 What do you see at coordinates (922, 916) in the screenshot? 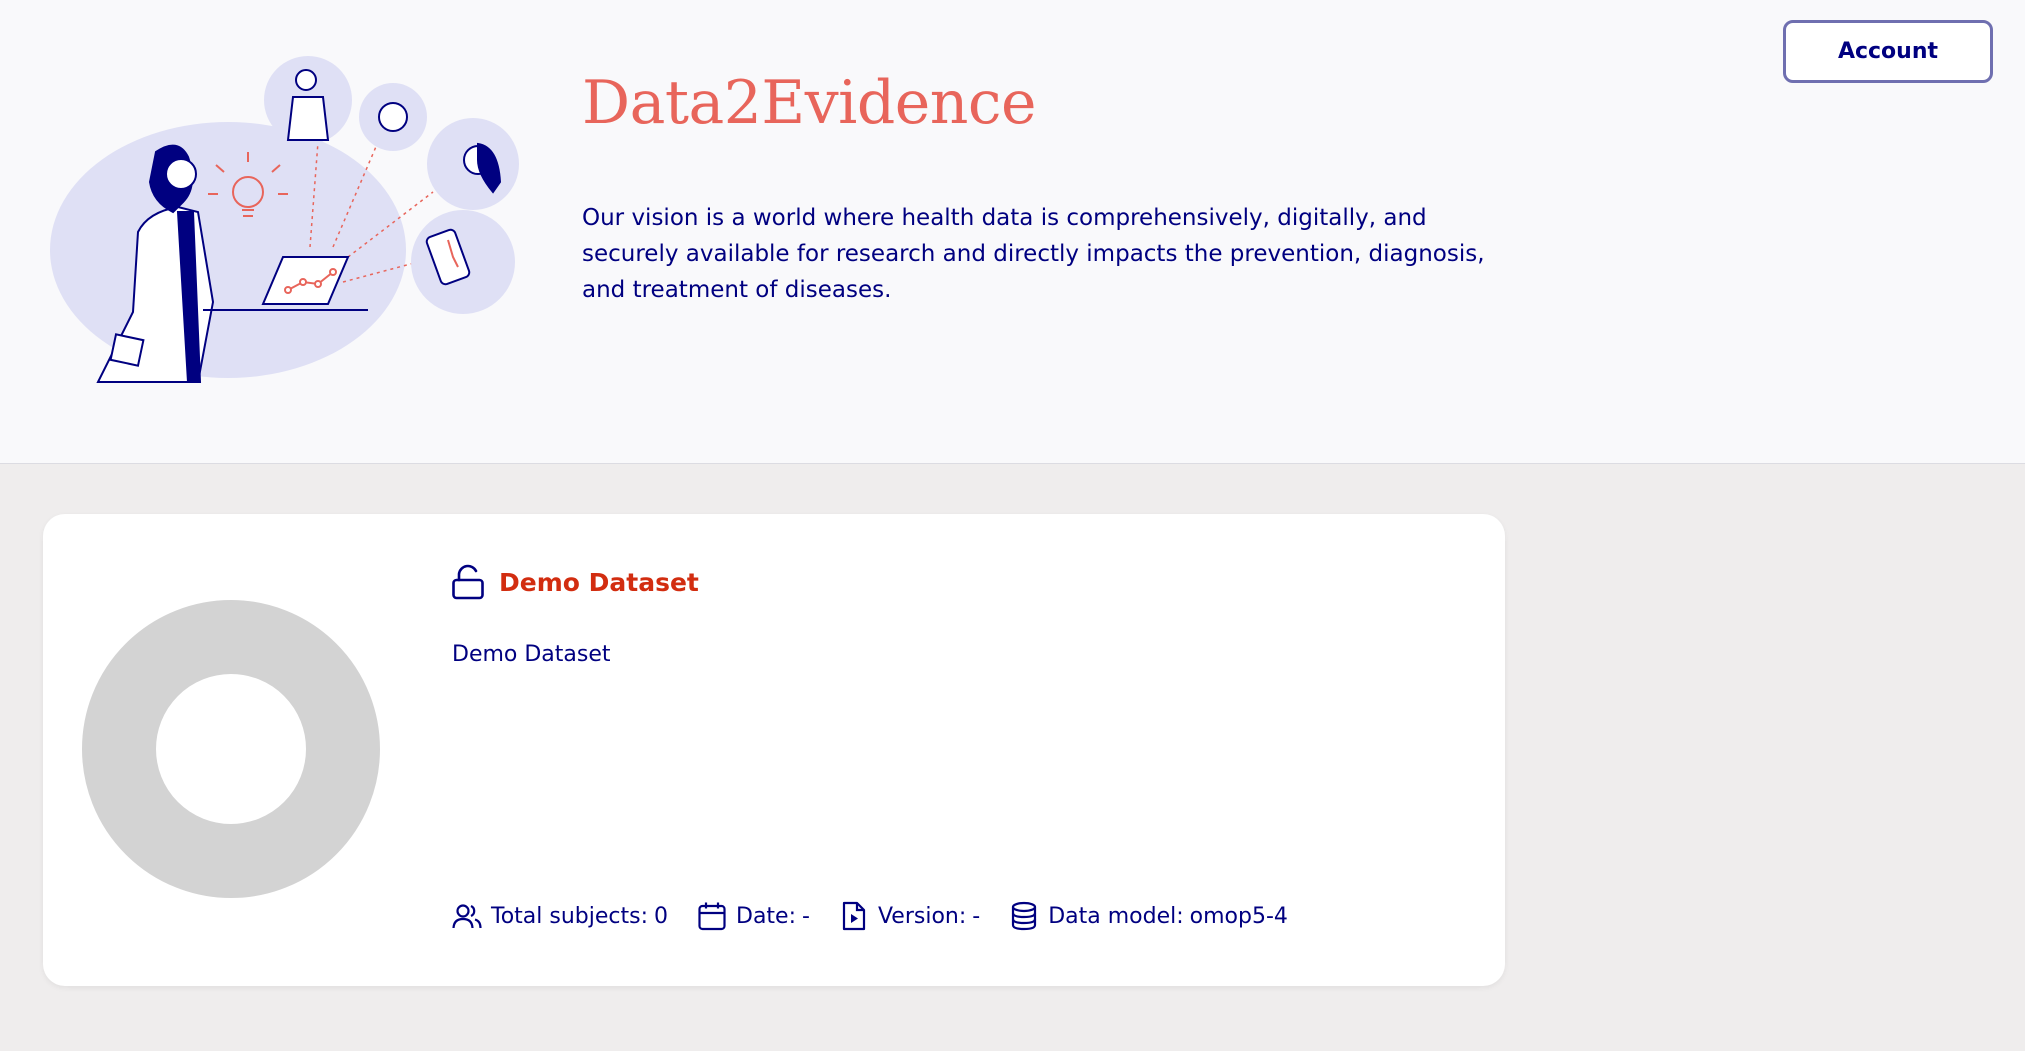
I see `version-label: Version:` at bounding box center [922, 916].